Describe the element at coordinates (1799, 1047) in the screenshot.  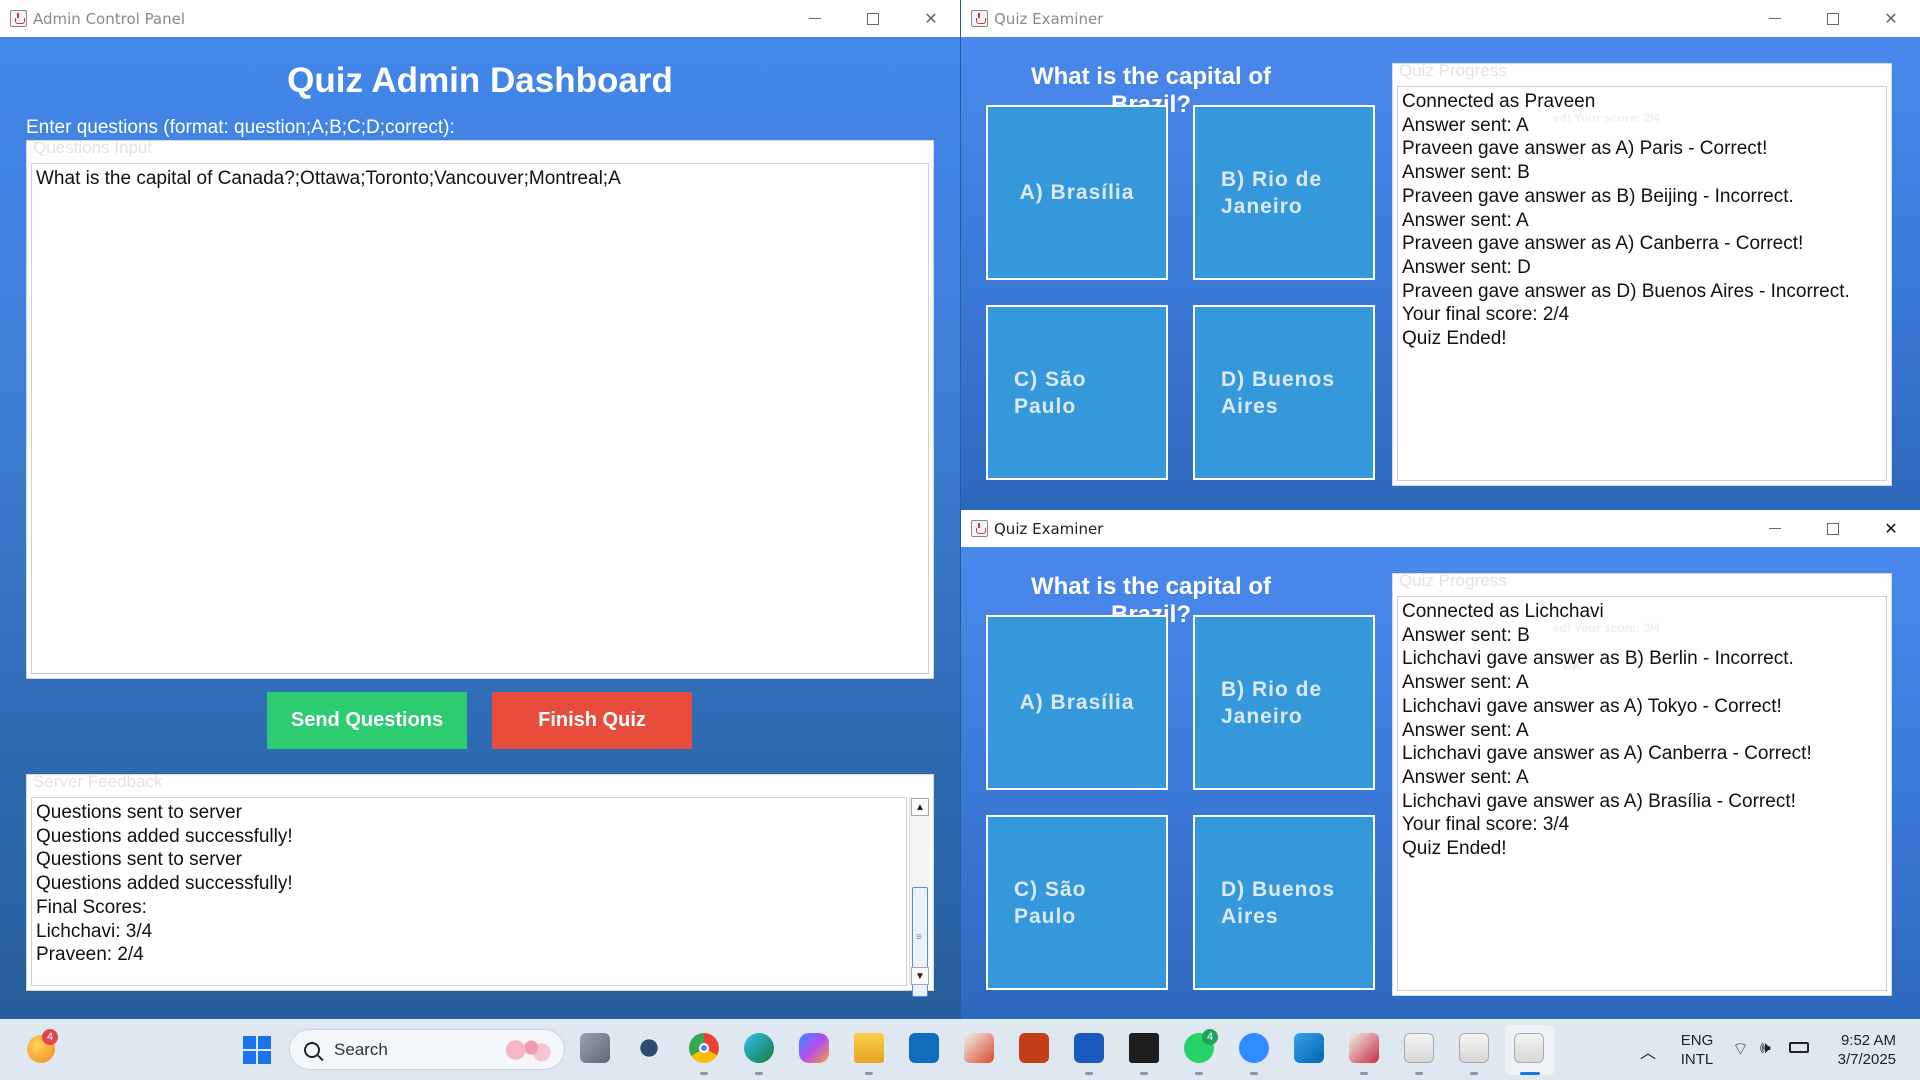
I see `battery-icon` at that location.